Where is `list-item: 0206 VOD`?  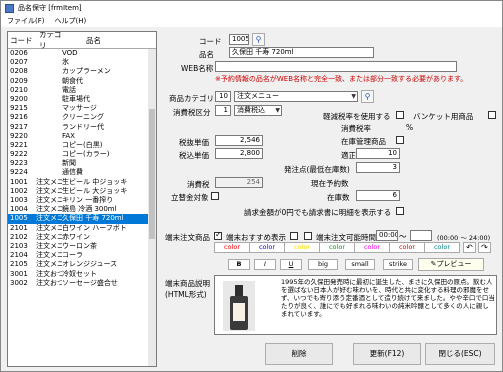
list-item: 0206 VOD is located at coordinates (82, 53).